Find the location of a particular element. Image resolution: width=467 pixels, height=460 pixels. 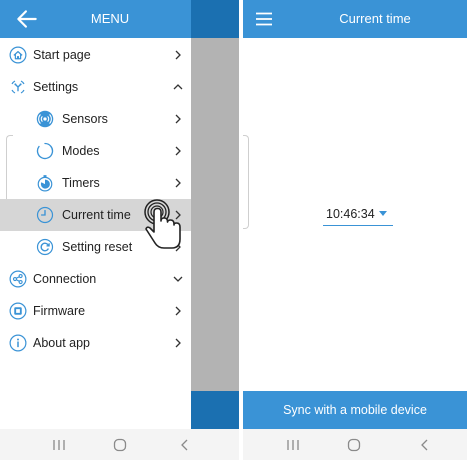

menu-item-label: About app is located at coordinates (61, 343).